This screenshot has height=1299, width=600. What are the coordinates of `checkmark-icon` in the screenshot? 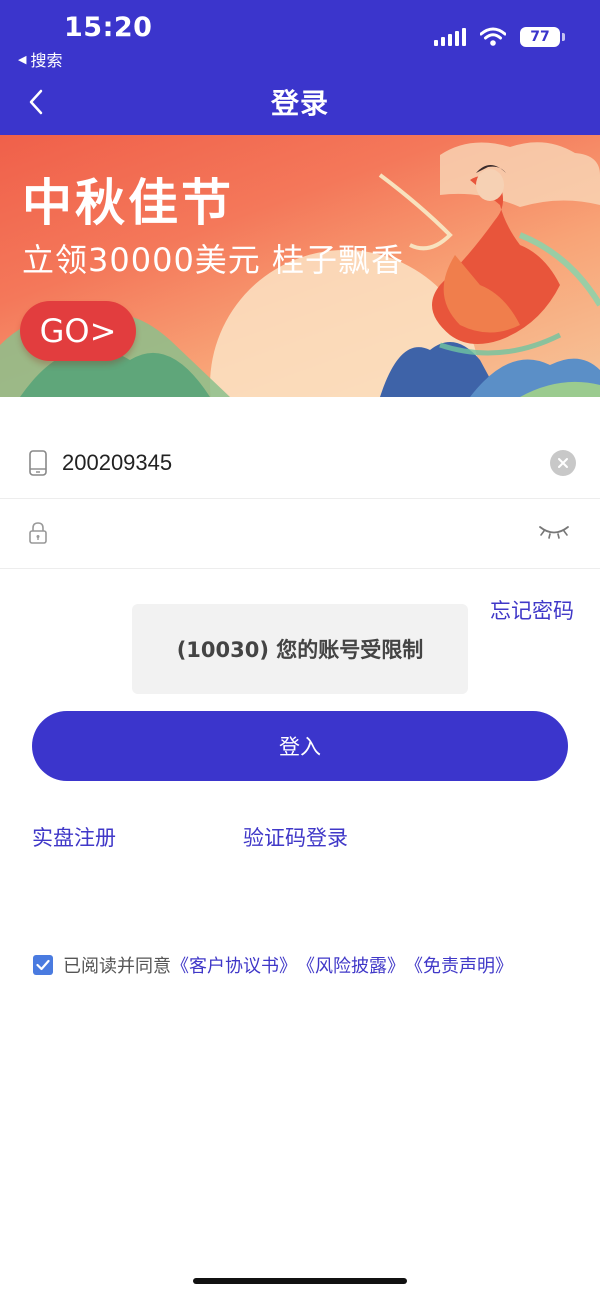 It's located at (43, 965).